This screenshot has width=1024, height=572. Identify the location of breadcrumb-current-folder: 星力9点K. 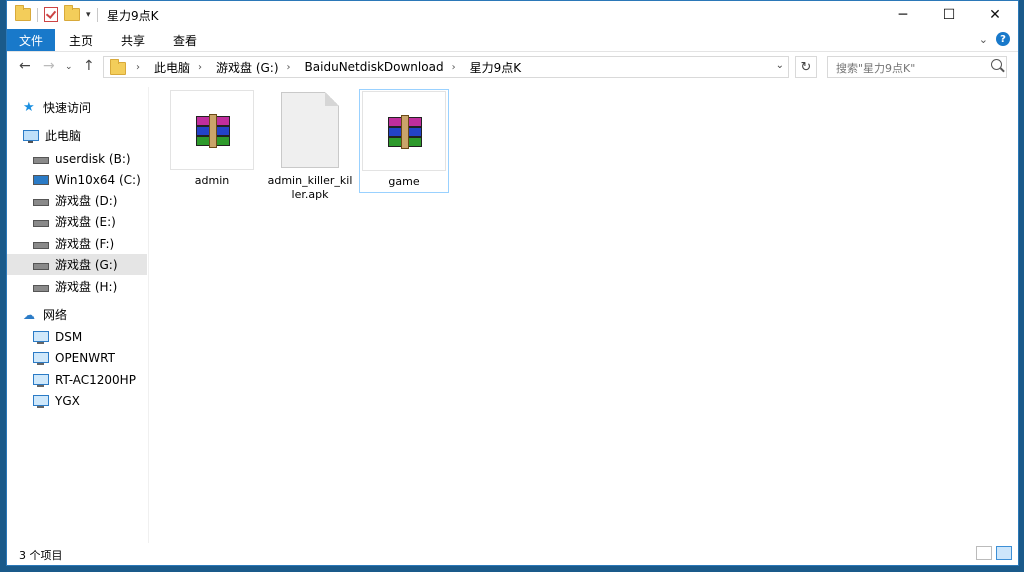
(496, 67).